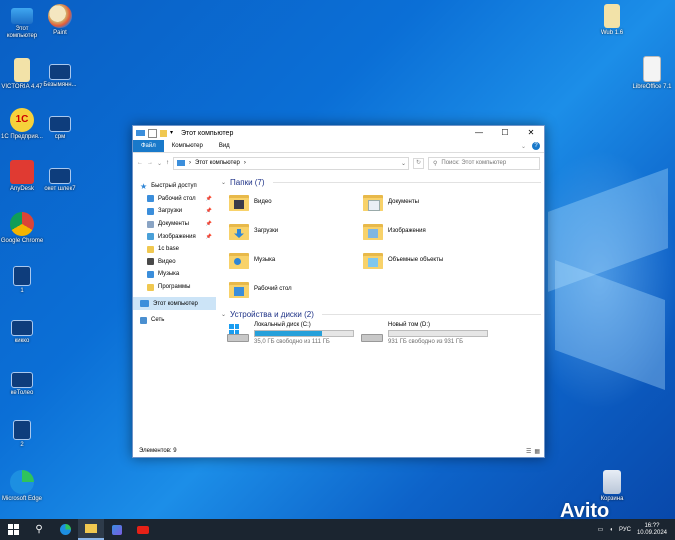  I want to click on nav-label: Быстрый доступ, so click(174, 186).